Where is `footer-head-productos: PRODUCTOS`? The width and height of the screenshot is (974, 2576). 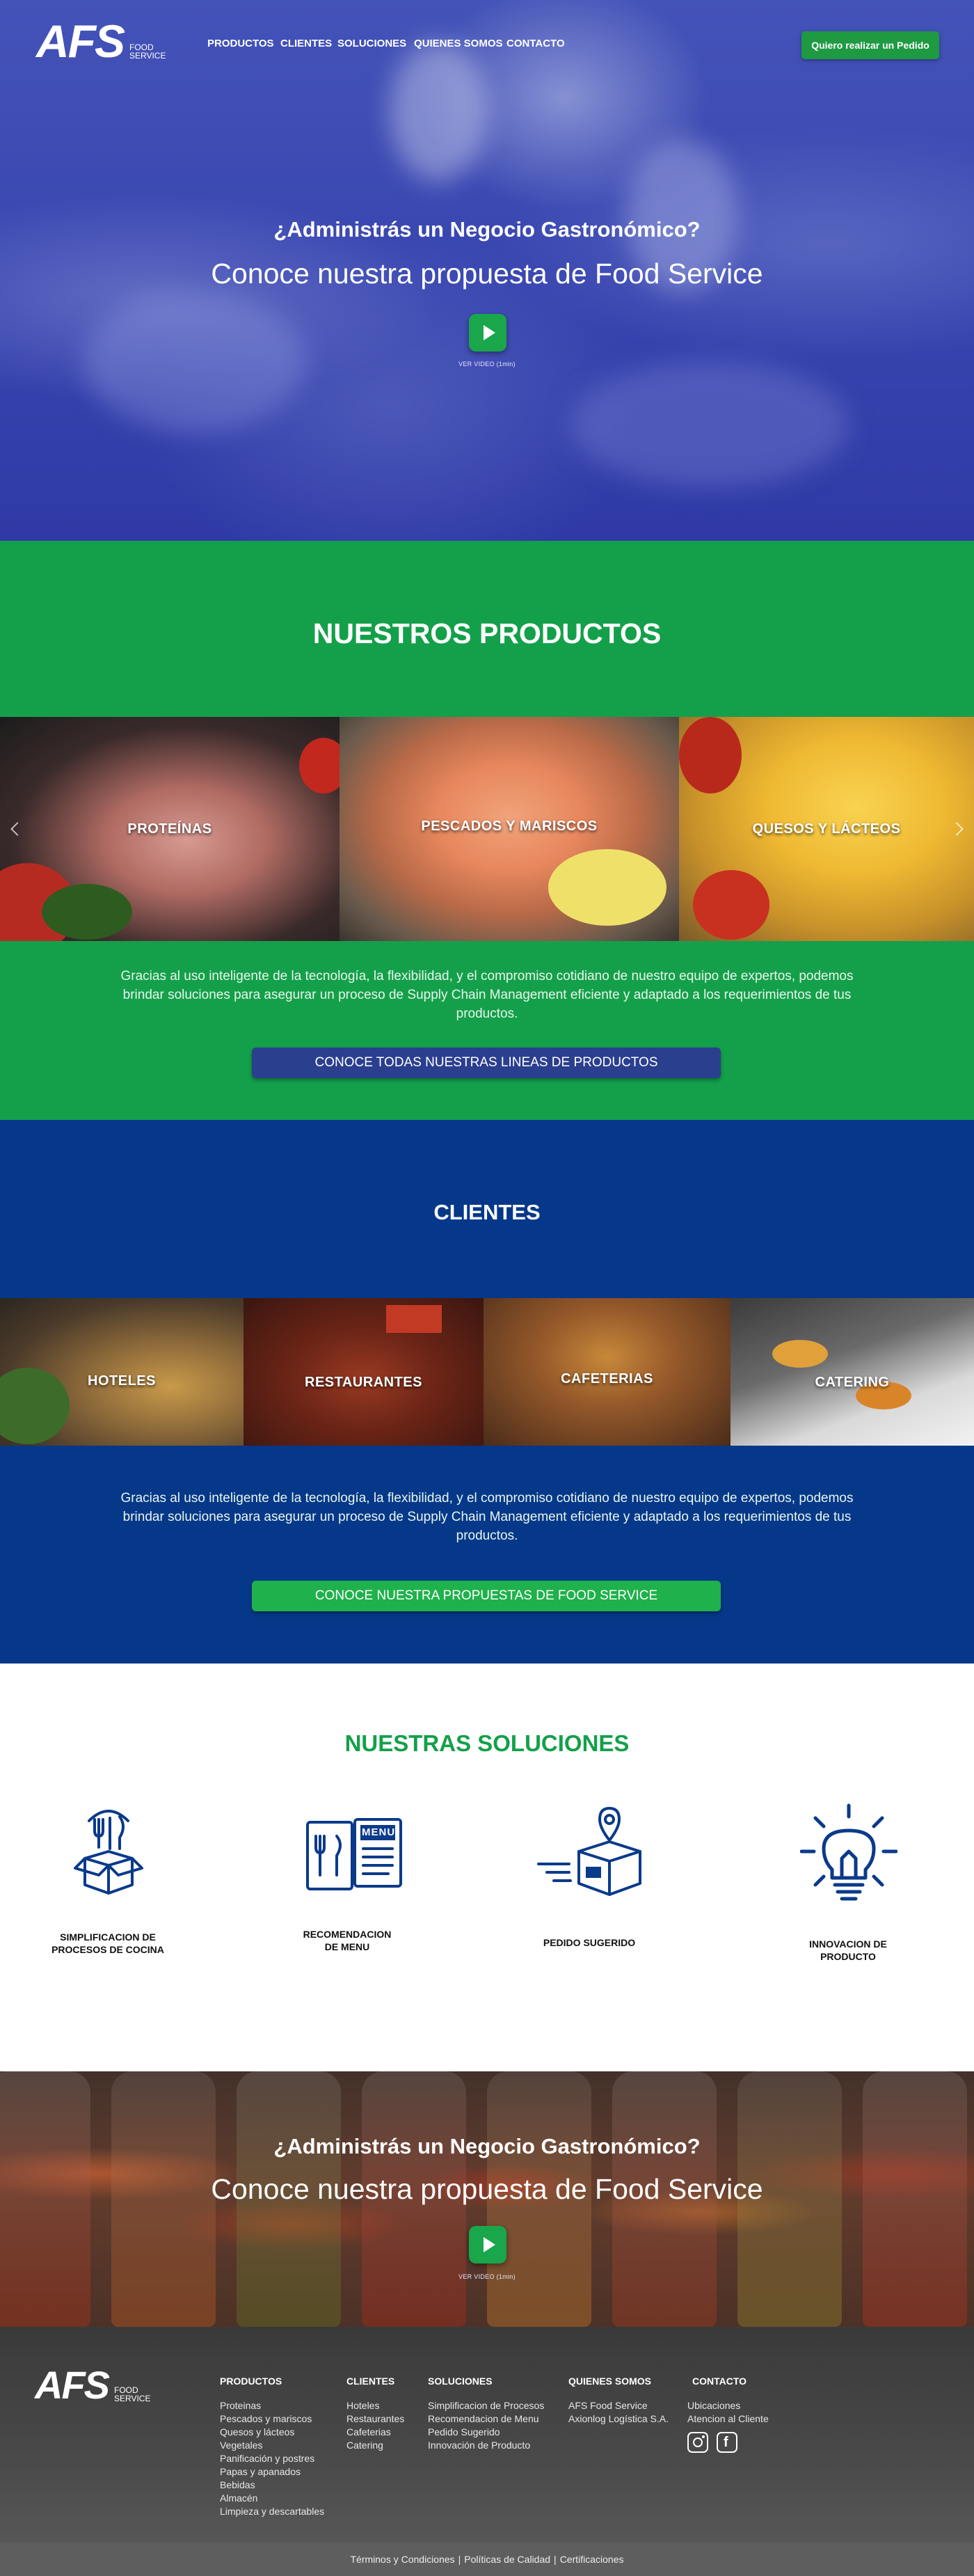 footer-head-productos: PRODUCTOS is located at coordinates (251, 2381).